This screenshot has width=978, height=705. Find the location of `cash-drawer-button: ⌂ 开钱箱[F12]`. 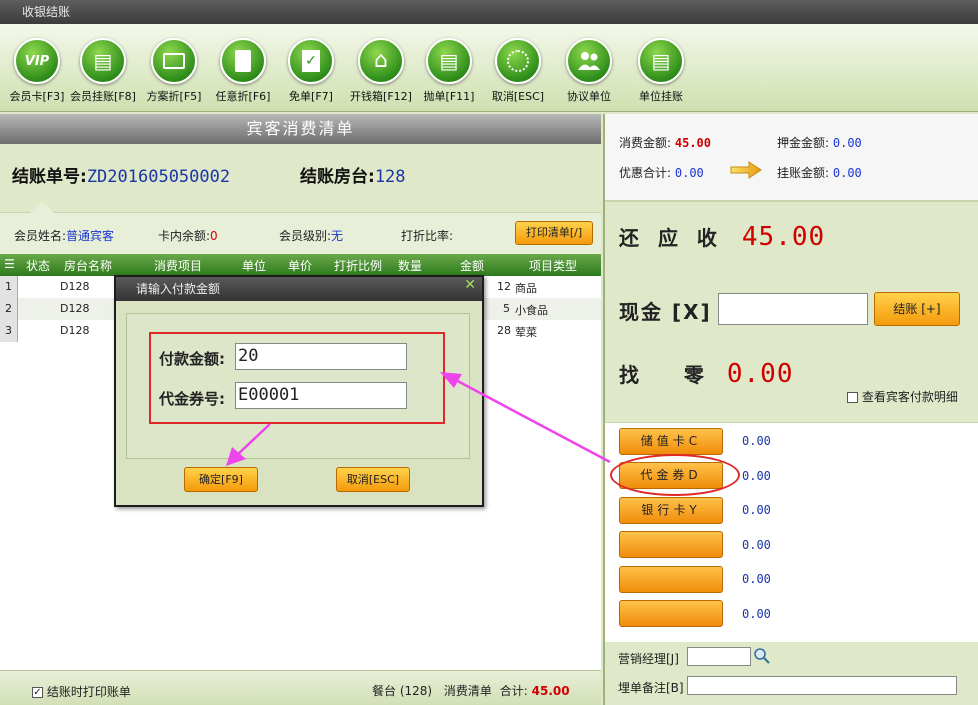

cash-drawer-button: ⌂ 开钱箱[F12] is located at coordinates (381, 71).